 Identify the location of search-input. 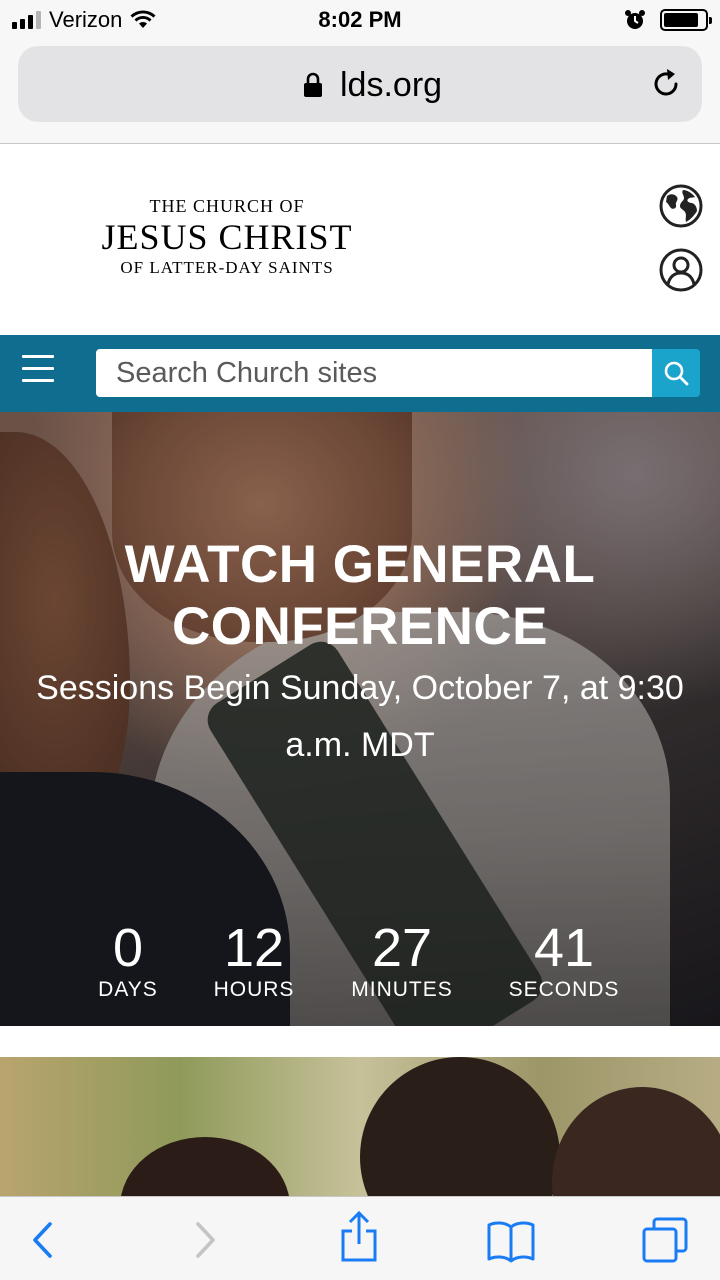
(374, 373).